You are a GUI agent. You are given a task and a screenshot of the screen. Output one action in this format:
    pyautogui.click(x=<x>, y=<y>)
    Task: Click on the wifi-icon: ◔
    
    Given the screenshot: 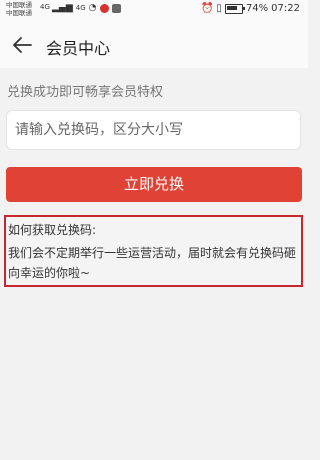 What is the action you would take?
    pyautogui.click(x=92, y=8)
    